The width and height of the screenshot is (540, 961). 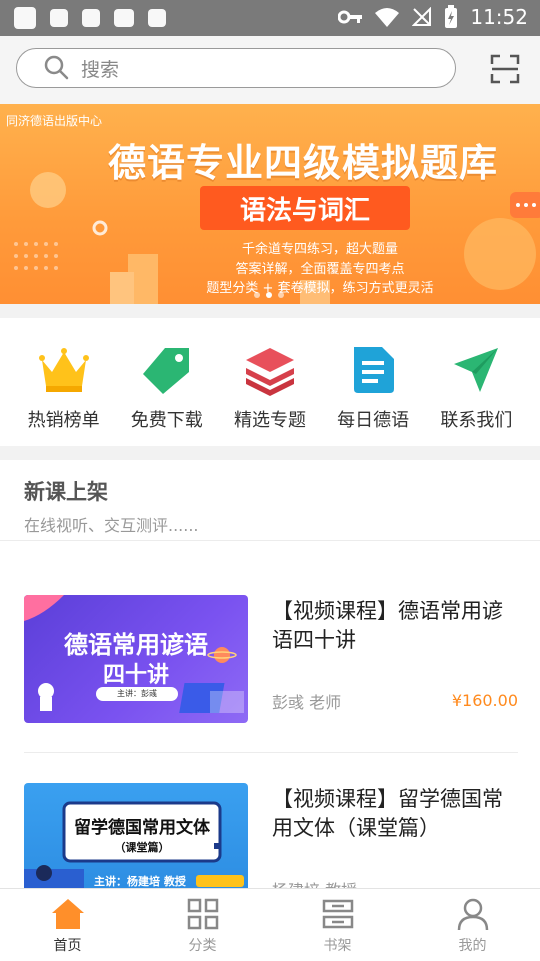 What do you see at coordinates (320, 288) in the screenshot?
I see `banner-line-3: 题型分类 + 套卷模拟，练习方式更灵活` at bounding box center [320, 288].